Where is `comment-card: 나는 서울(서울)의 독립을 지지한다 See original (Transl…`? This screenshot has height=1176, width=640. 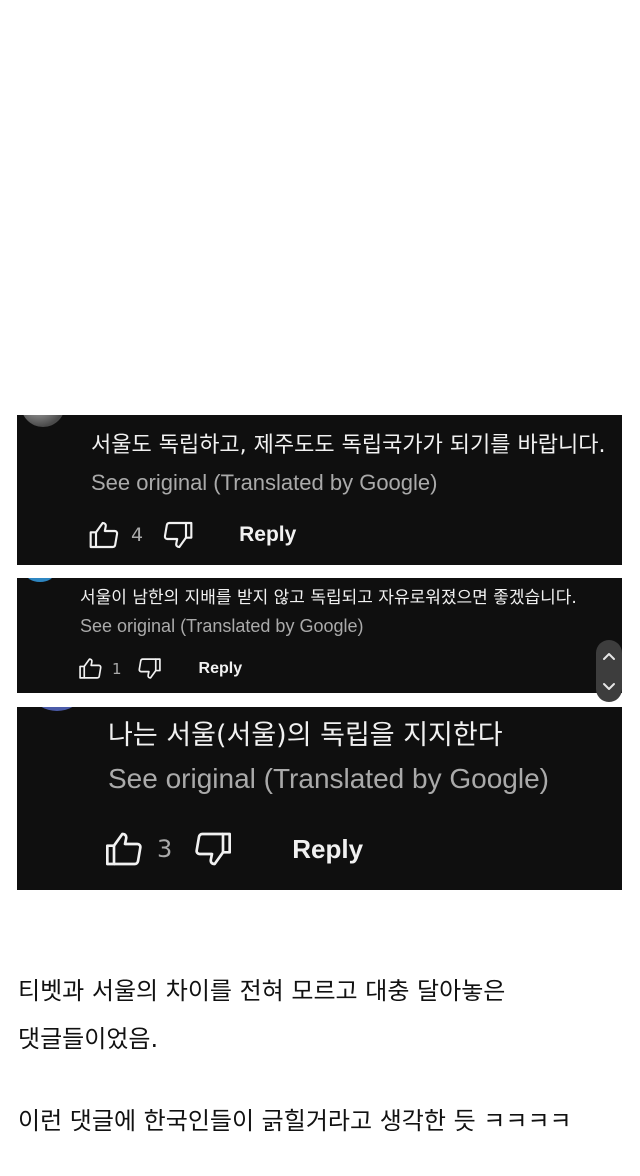 comment-card: 나는 서울(서울)의 독립을 지지한다 See original (Transl… is located at coordinates (319, 798).